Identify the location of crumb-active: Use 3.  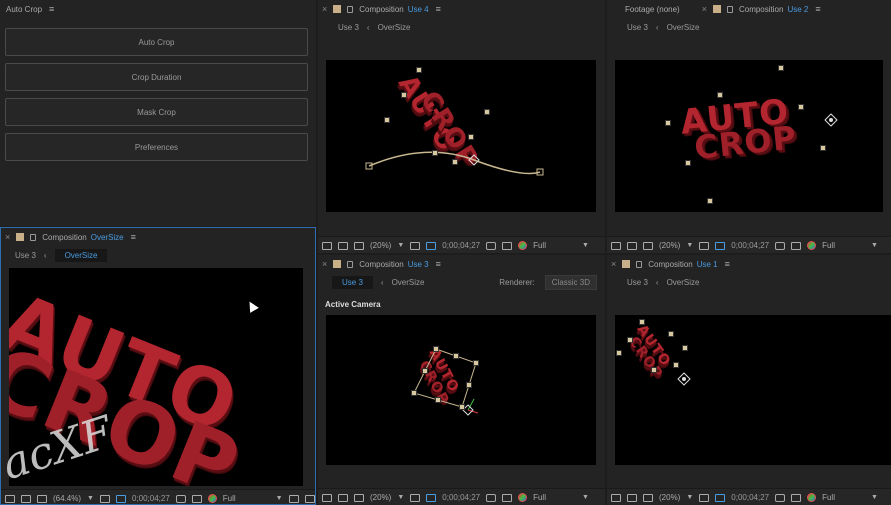
(352, 282).